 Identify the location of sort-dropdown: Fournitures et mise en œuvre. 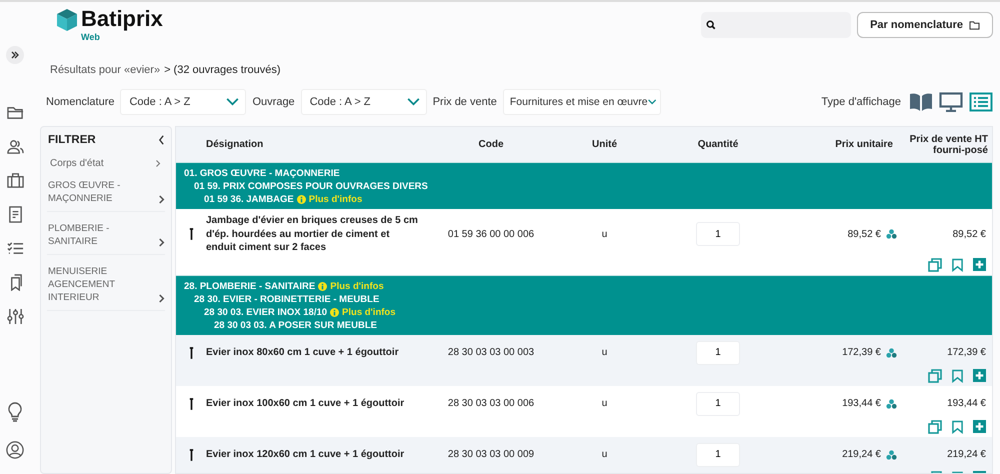
(581, 102).